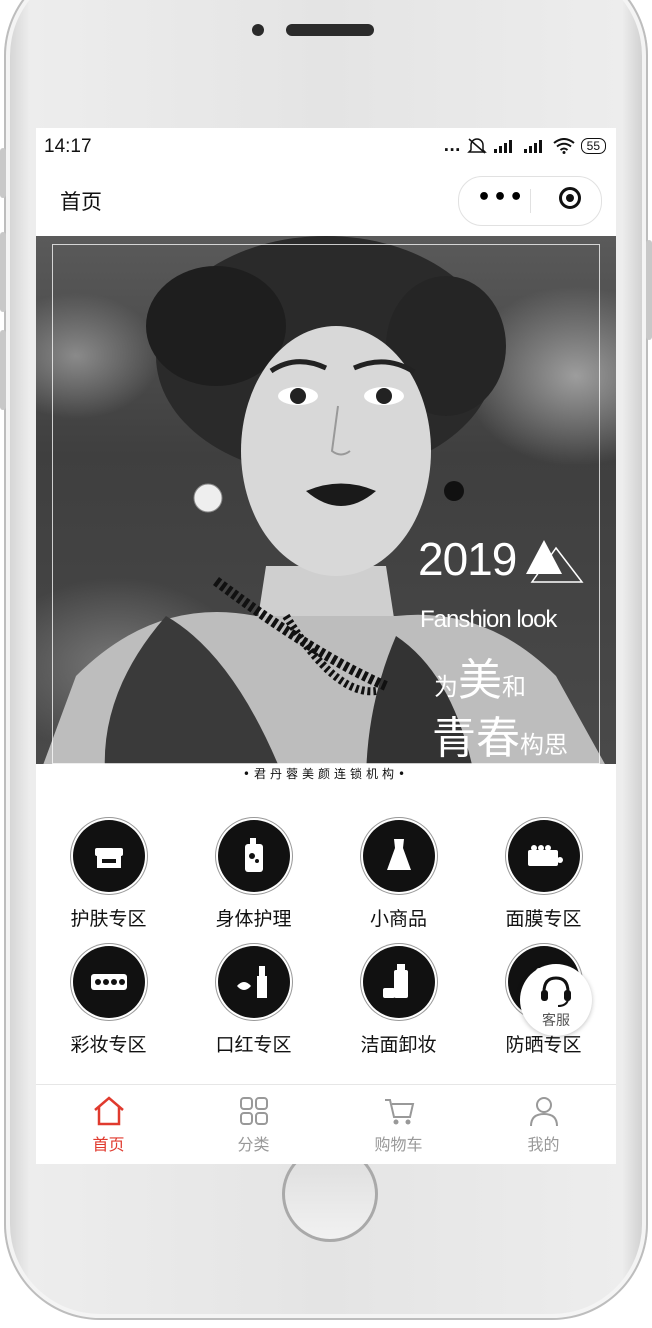 Image resolution: width=652 pixels, height=1328 pixels. I want to click on category-item: 身体护理, so click(253, 875).